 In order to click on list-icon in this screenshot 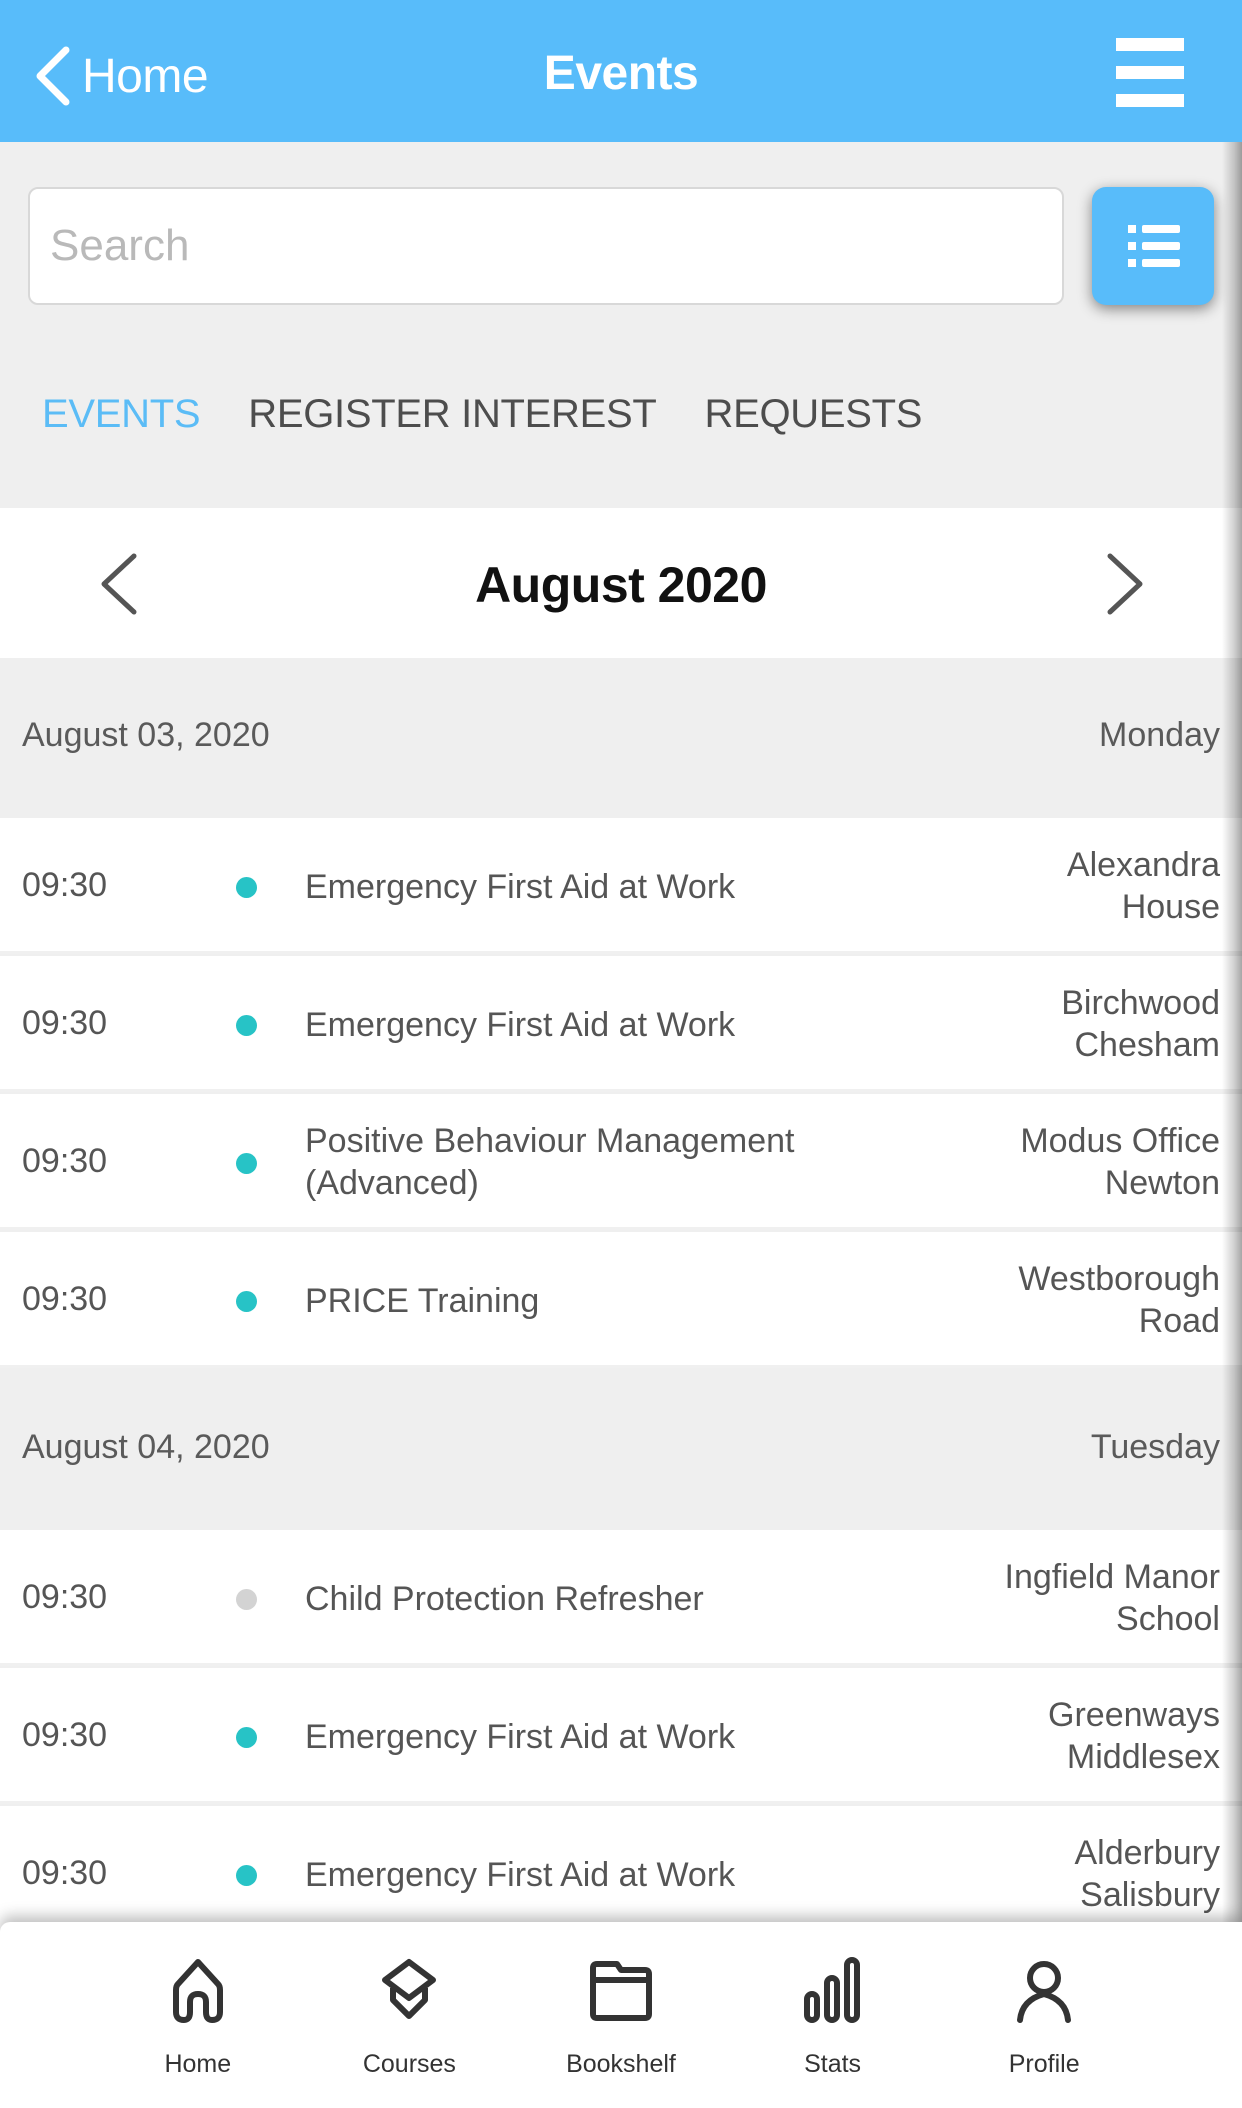, I will do `click(1154, 246)`.